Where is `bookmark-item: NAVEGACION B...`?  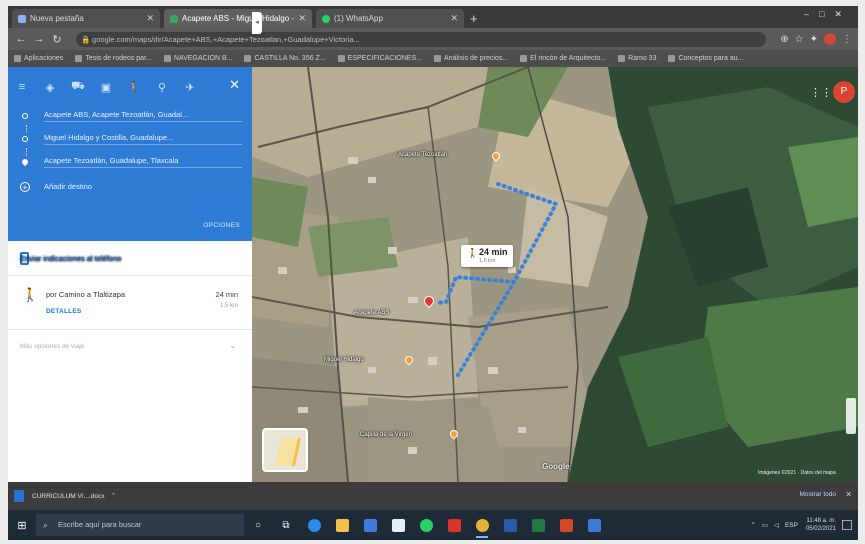 bookmark-item: NAVEGACION B... is located at coordinates (198, 58).